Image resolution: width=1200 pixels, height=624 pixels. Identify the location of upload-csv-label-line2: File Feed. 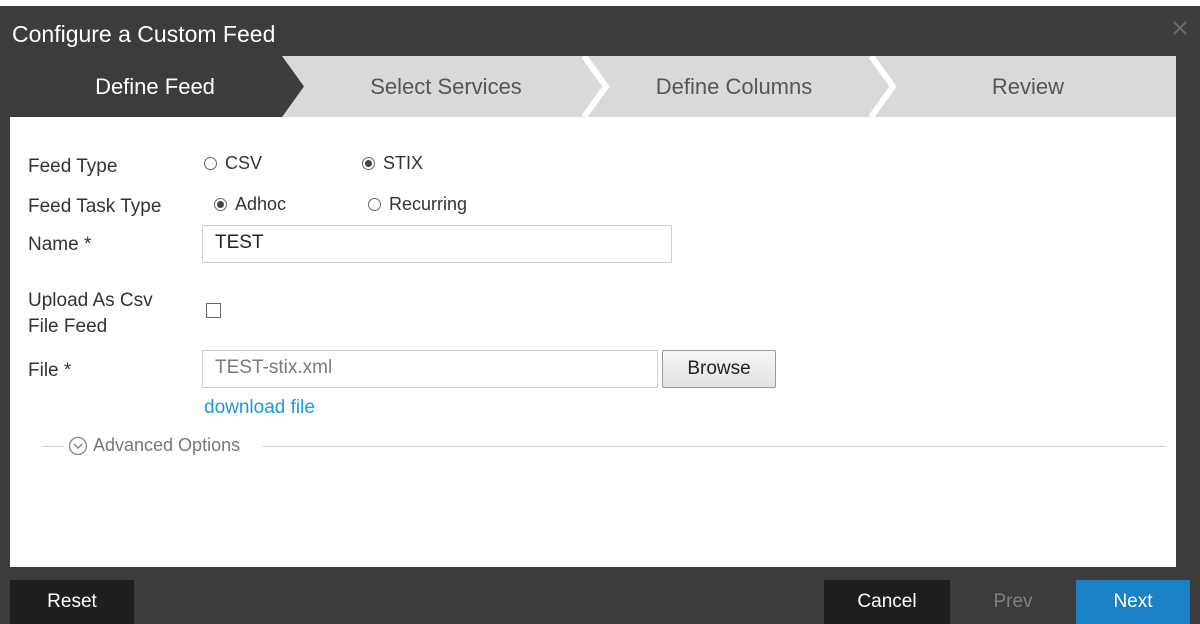
(68, 326).